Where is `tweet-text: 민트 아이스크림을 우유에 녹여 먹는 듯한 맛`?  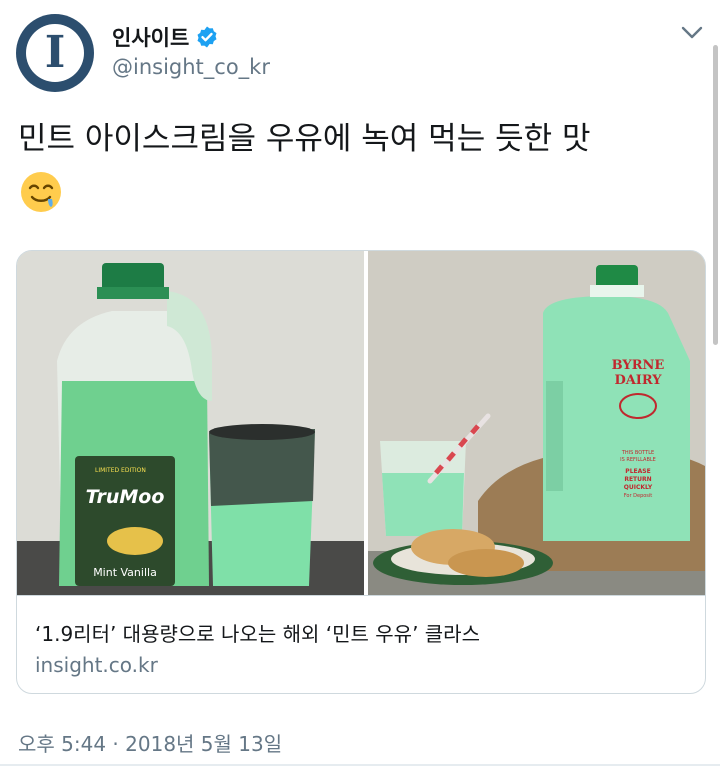 tweet-text: 민트 아이스크림을 우유에 녹여 먹는 듯한 맛 is located at coordinates (363, 165).